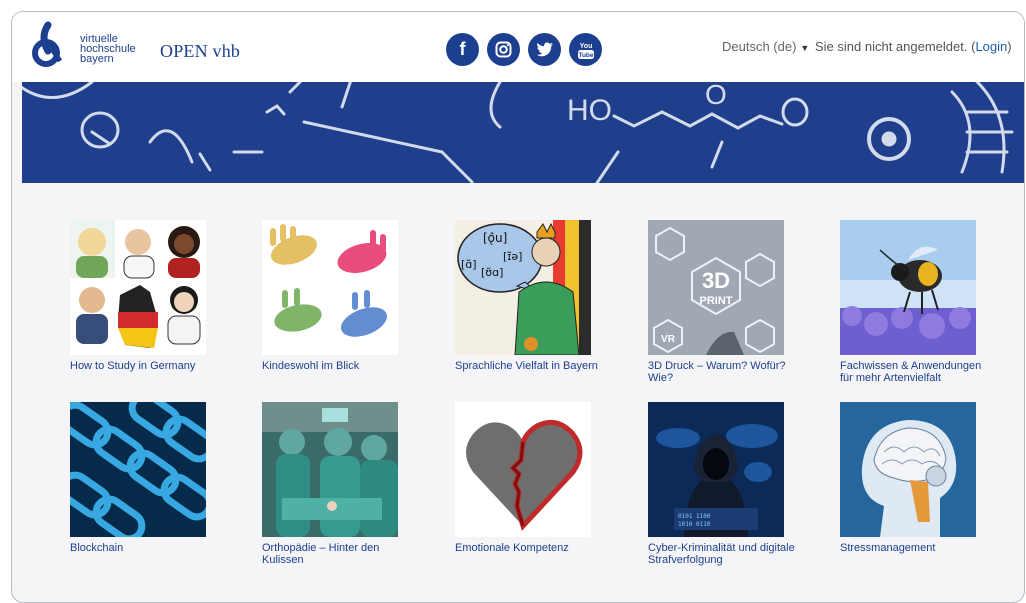  What do you see at coordinates (716, 469) in the screenshot?
I see `course-image: 0101 1100 1010 0110` at bounding box center [716, 469].